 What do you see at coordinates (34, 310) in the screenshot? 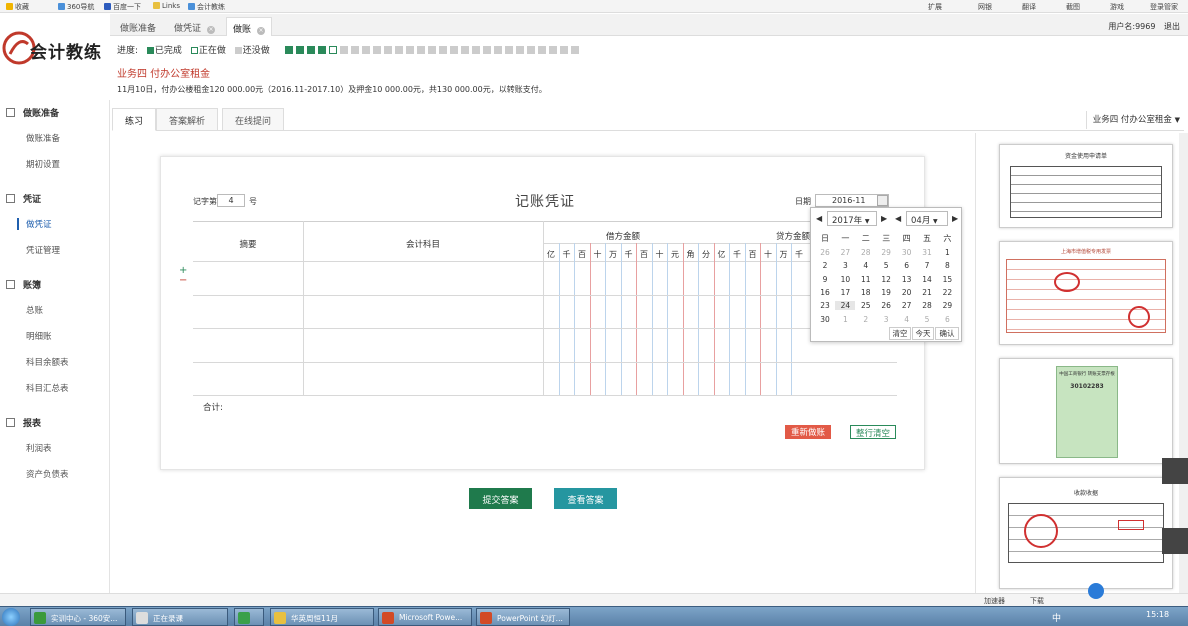
I see `sidebar-item-ledger: 总账` at bounding box center [34, 310].